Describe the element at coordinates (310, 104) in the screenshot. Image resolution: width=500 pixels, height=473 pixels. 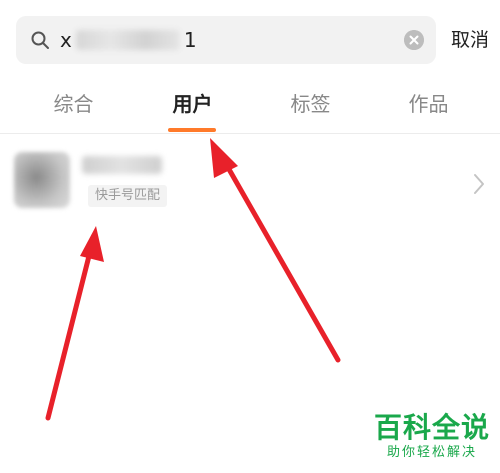
I see `tab-tags: 标签` at that location.